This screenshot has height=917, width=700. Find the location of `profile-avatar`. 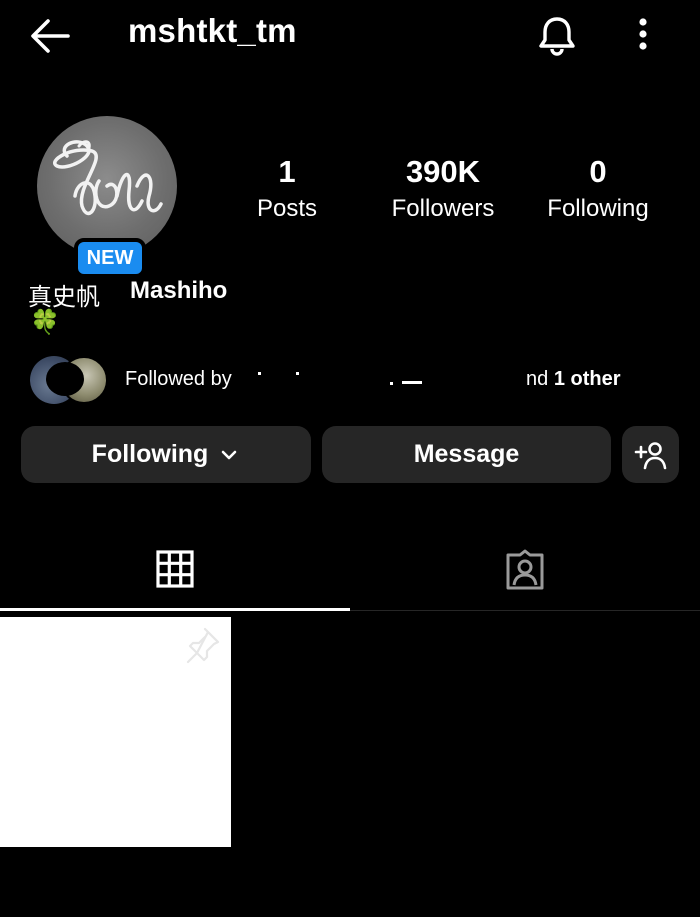

profile-avatar is located at coordinates (107, 186).